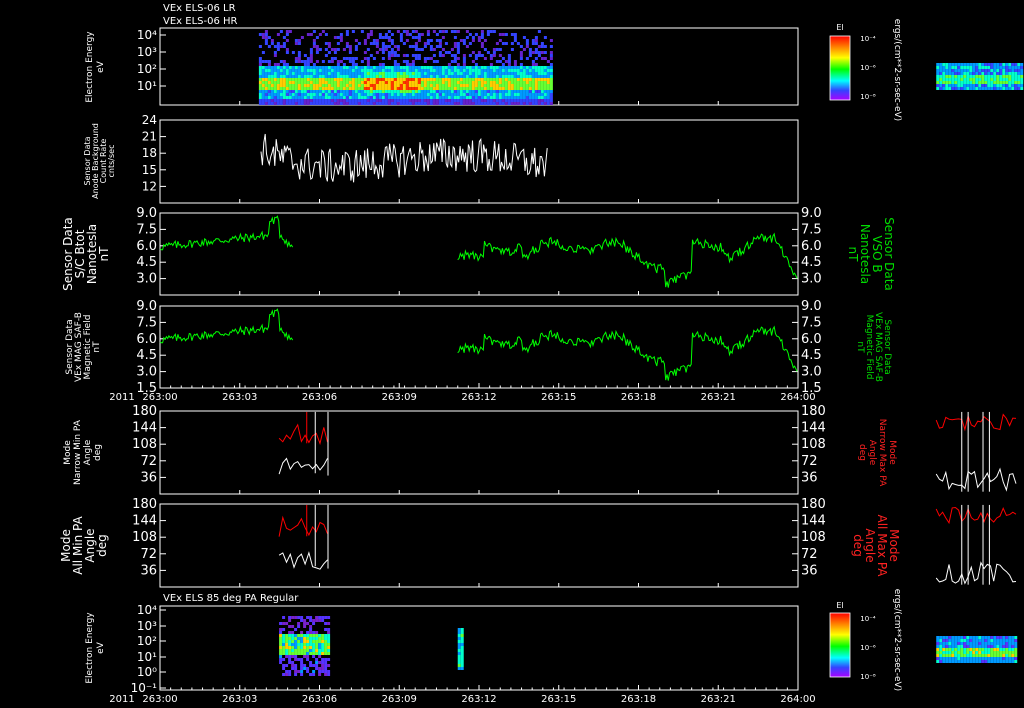  Describe the element at coordinates (840, 68) in the screenshot. I see `colorbar-top` at that location.